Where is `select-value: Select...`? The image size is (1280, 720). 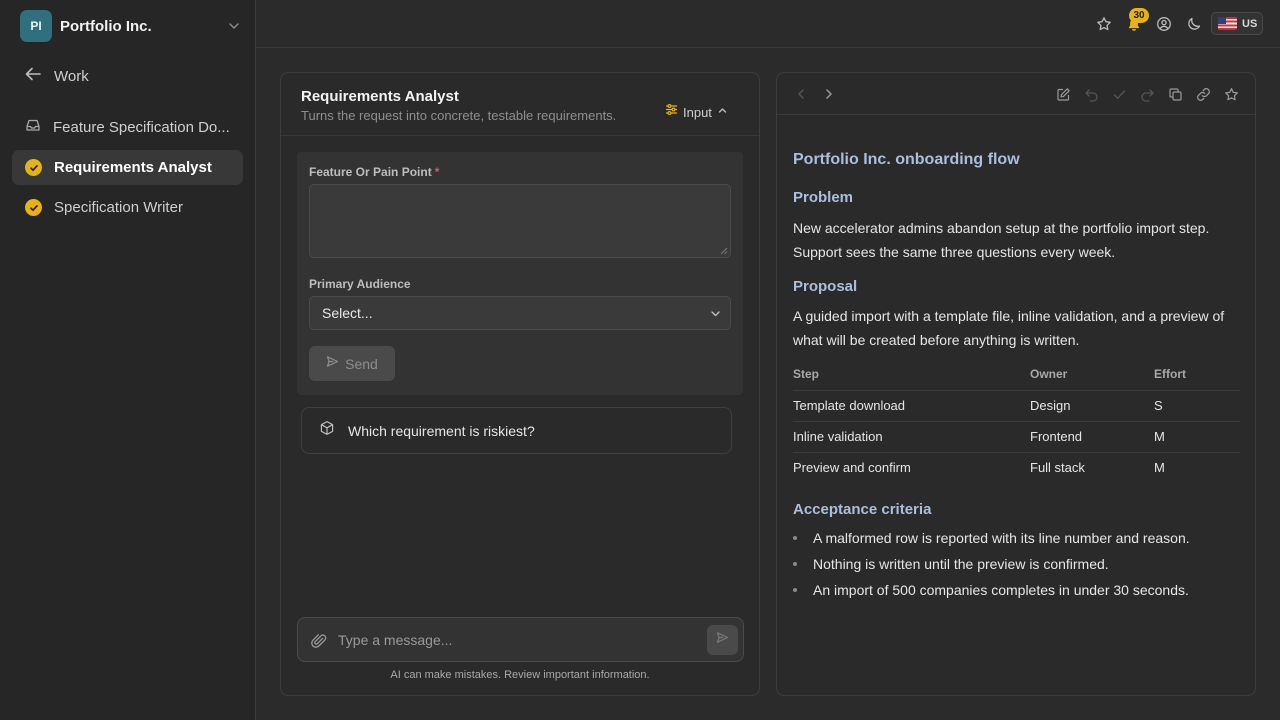
select-value: Select... is located at coordinates (347, 313).